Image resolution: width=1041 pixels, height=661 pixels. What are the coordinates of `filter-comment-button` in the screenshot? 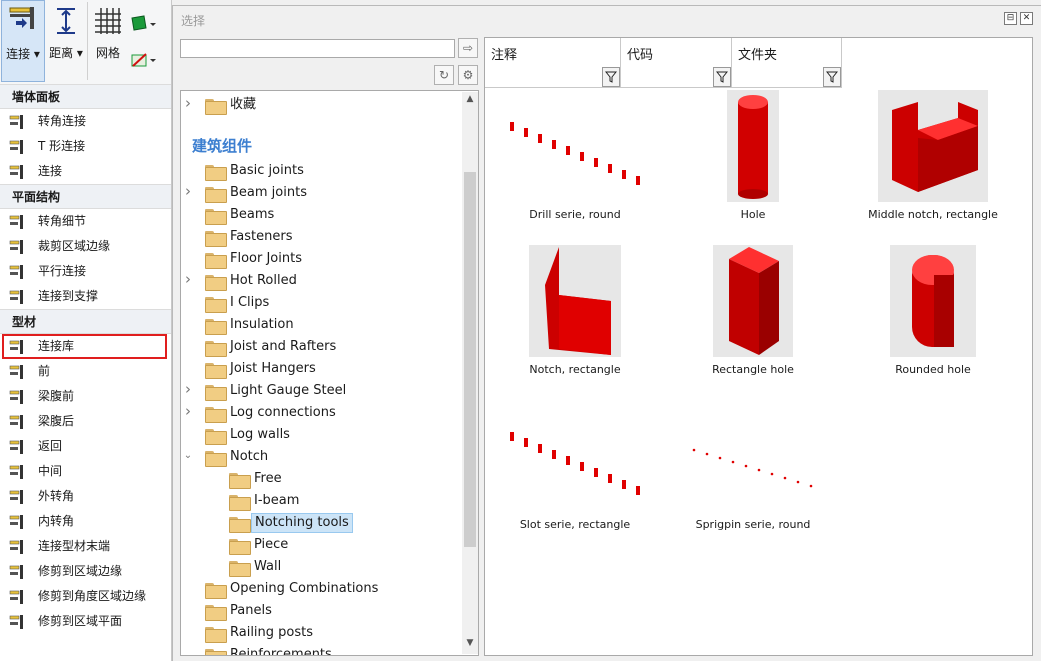 It's located at (611, 77).